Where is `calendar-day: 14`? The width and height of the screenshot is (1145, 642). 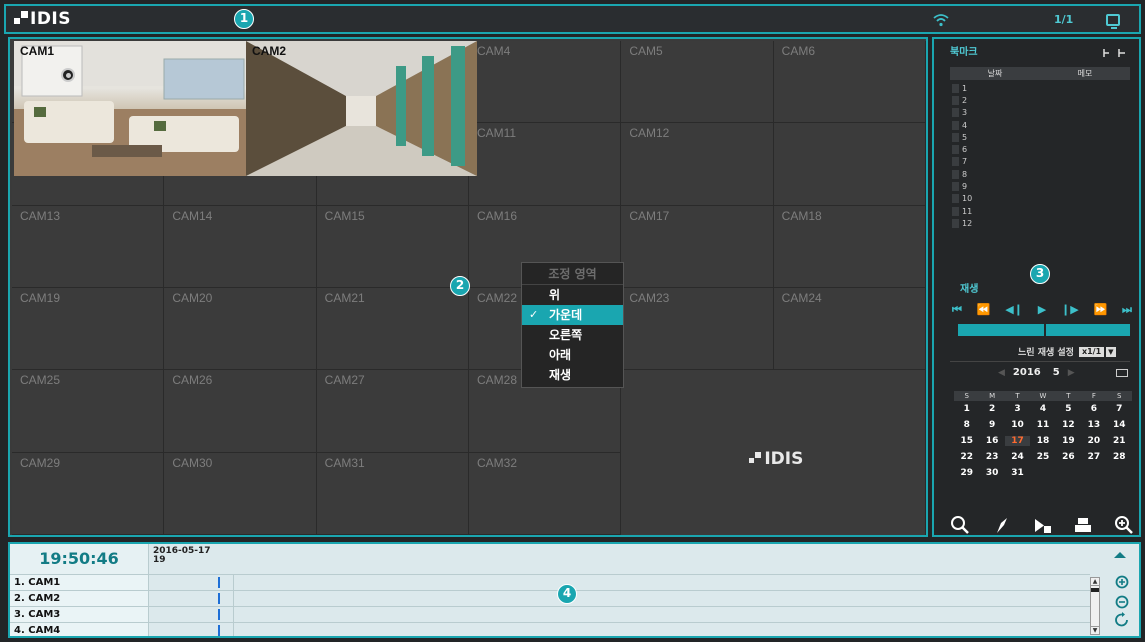 calendar-day: 14 is located at coordinates (1119, 425).